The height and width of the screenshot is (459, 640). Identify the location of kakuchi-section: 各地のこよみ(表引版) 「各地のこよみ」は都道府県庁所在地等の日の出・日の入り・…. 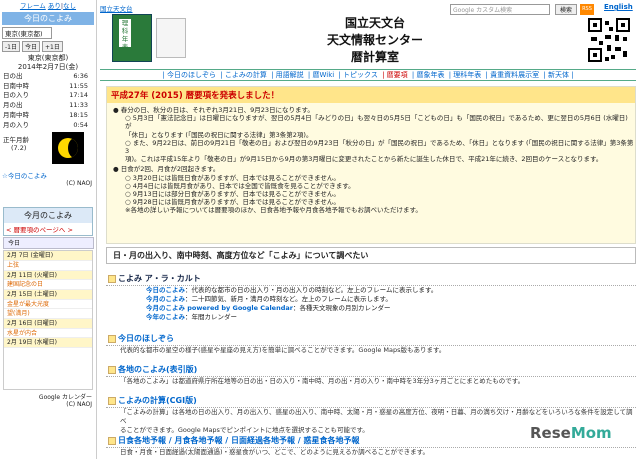
(371, 374).